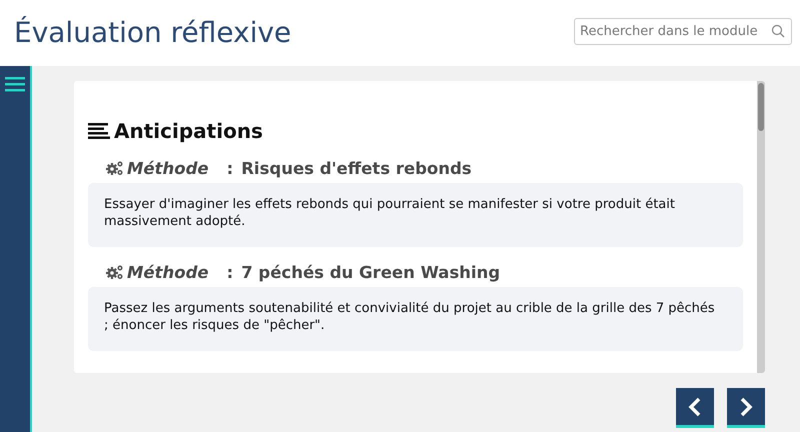 The width and height of the screenshot is (800, 432). I want to click on method-description: Essayer d'imaginer les effets rebonds qui pourraient se manifester si votre produit était massivement adopté., so click(415, 215).